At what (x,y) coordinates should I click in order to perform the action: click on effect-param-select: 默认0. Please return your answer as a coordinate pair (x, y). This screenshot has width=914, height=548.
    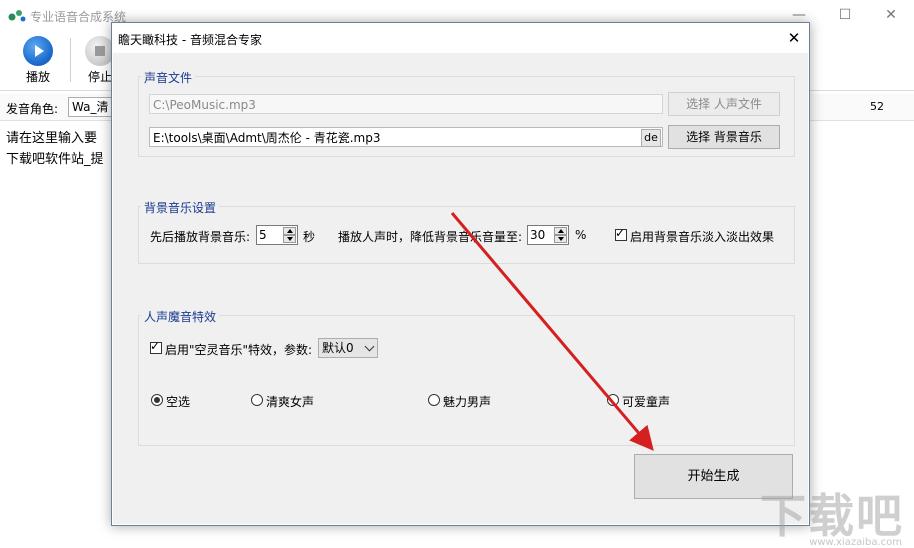
    Looking at the image, I should click on (348, 348).